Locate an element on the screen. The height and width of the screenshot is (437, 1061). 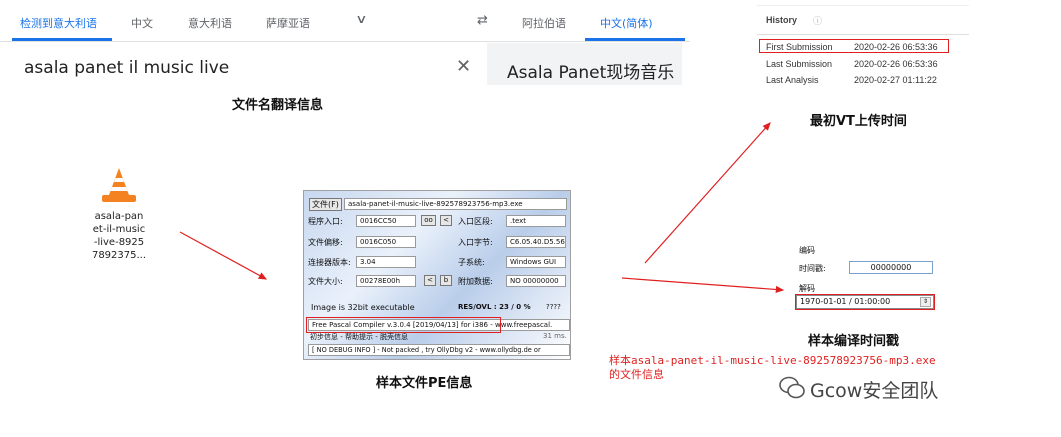
wechat-logo-icon is located at coordinates (792, 390).